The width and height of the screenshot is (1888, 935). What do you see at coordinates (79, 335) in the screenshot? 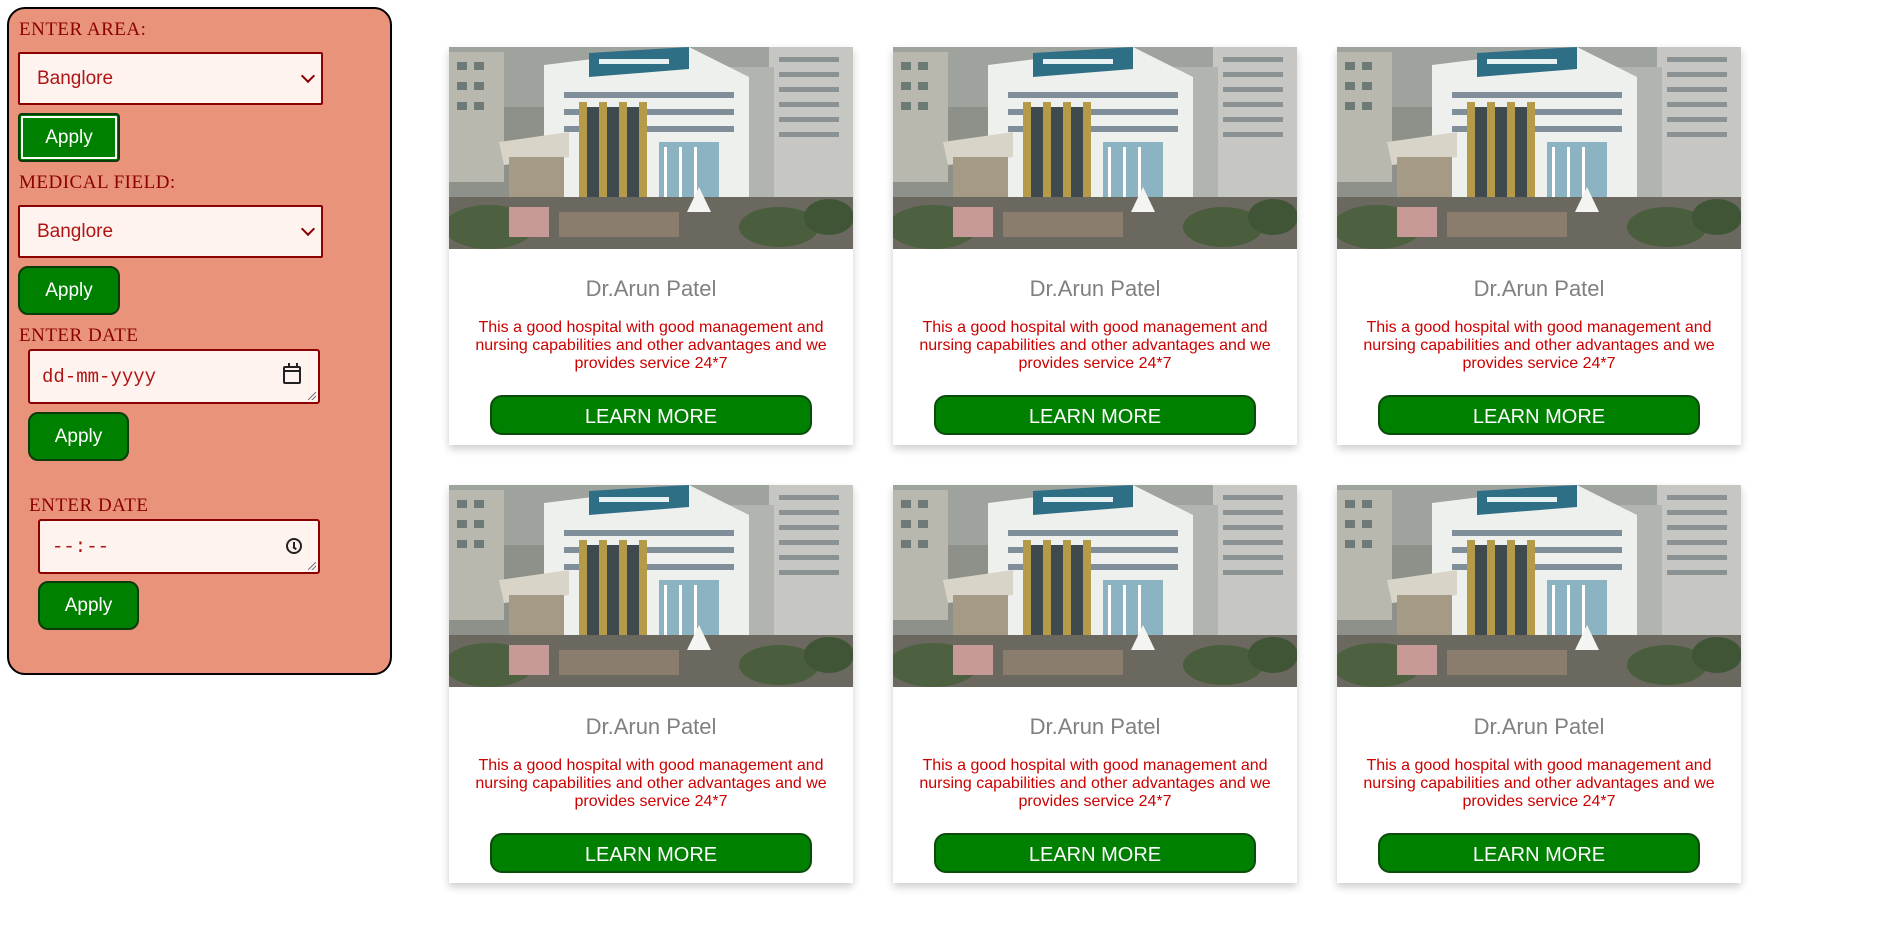
I see `date-label: ENTER DATE` at bounding box center [79, 335].